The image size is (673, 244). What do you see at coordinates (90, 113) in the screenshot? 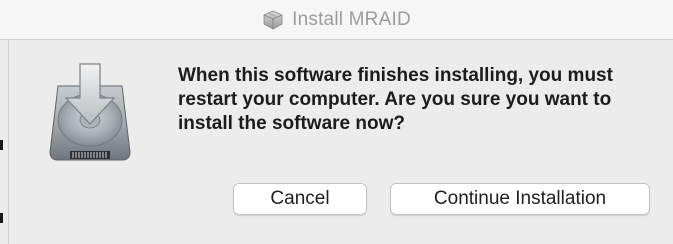
I see `disk-download-icon` at bounding box center [90, 113].